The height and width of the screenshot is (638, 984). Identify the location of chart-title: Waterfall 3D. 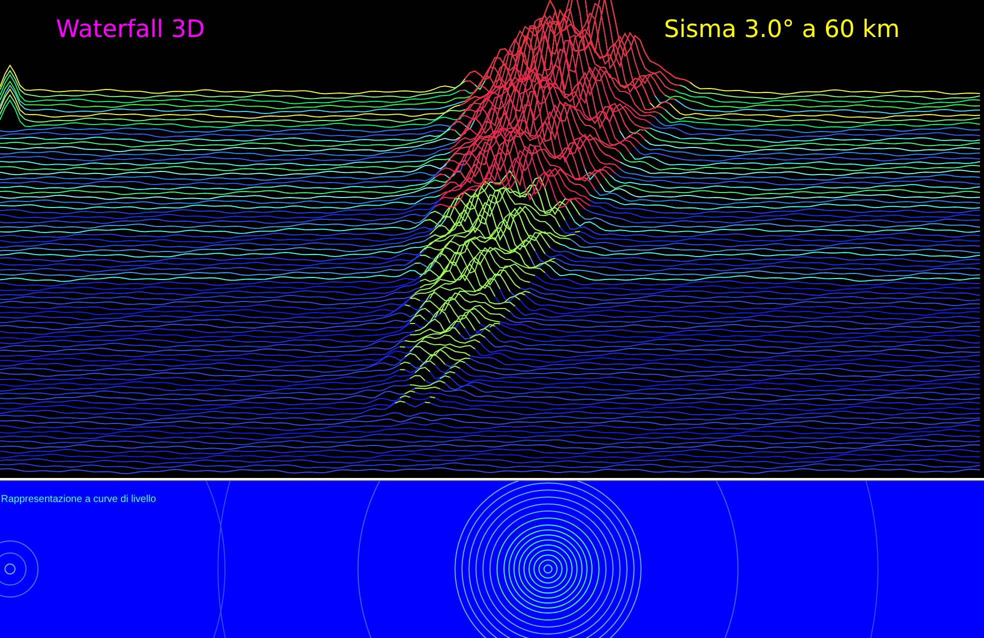
(130, 29).